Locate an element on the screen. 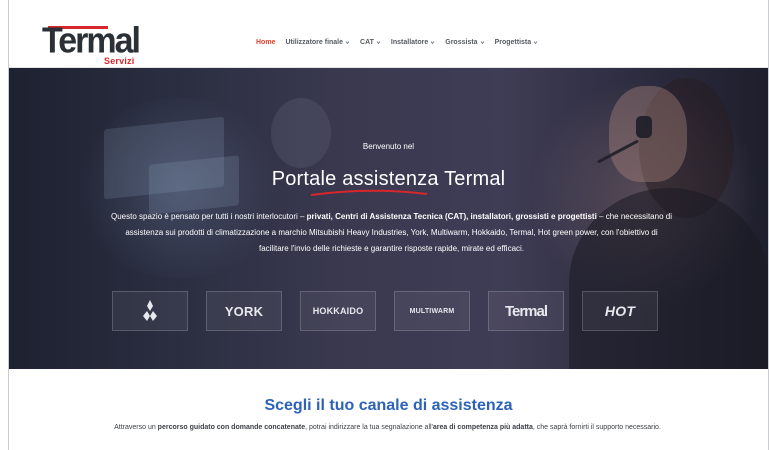 The height and width of the screenshot is (450, 769). nav-label: Progettista is located at coordinates (513, 42).